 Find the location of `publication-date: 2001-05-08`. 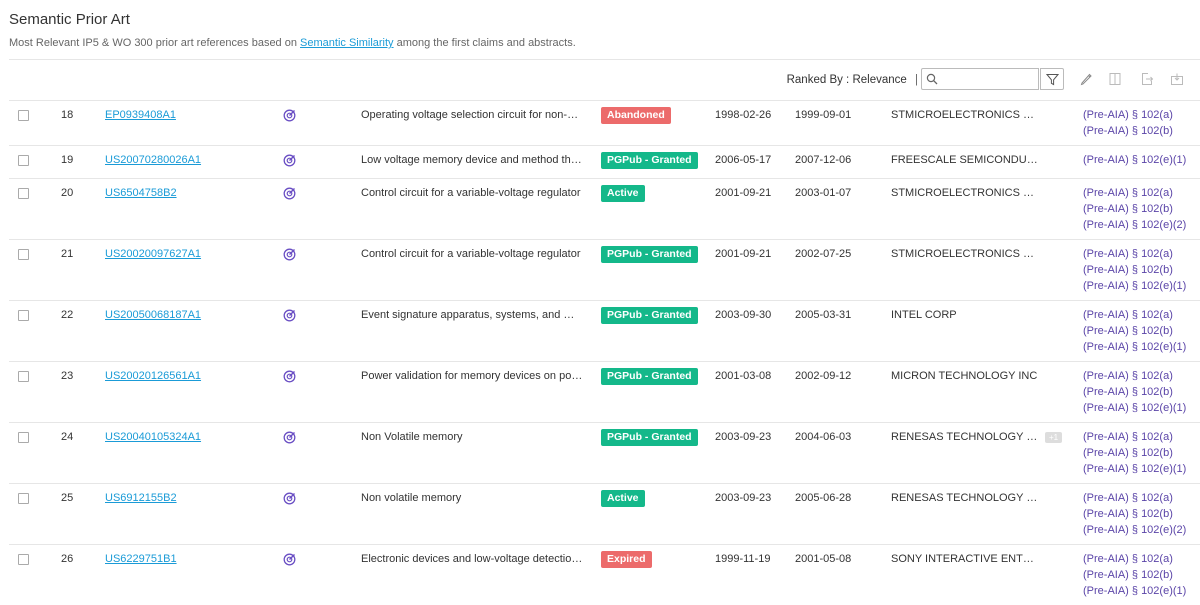

publication-date: 2001-05-08 is located at coordinates (843, 558).